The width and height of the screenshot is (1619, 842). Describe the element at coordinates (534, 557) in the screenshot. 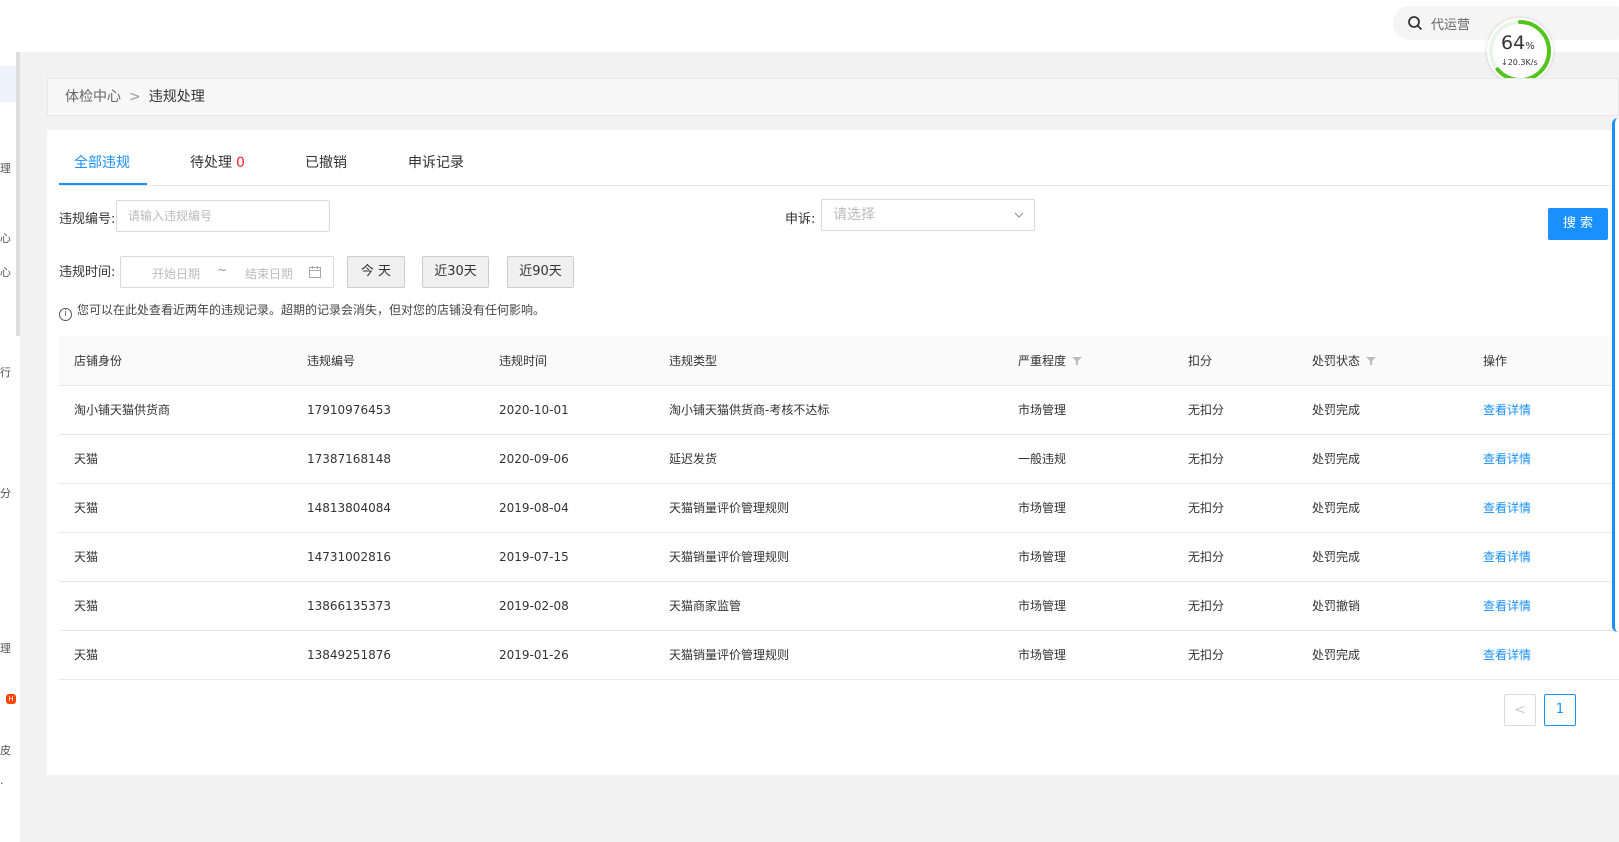

I see `violation-time-cell: 2019-07-15` at that location.